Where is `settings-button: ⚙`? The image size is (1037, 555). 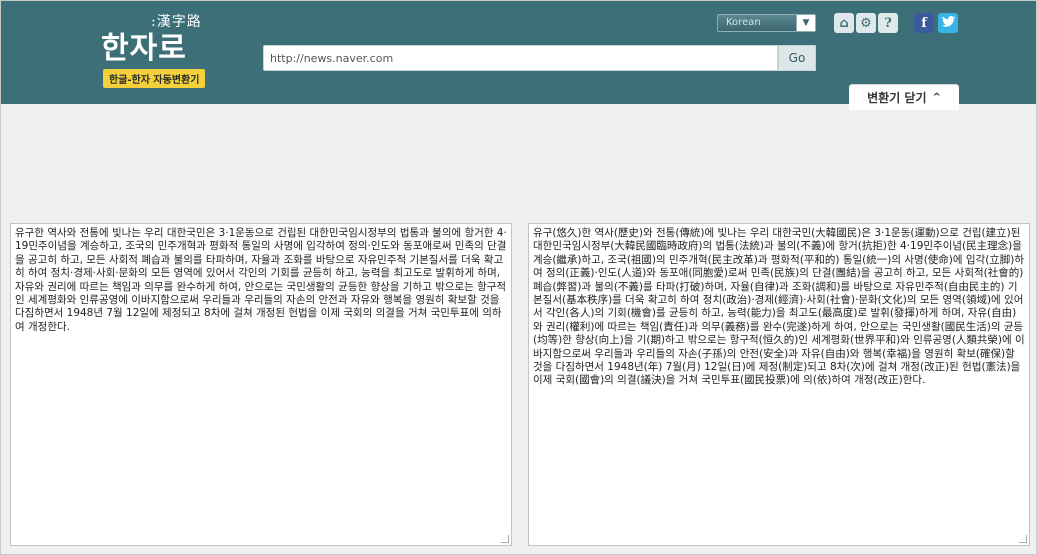
settings-button: ⚙ is located at coordinates (866, 23).